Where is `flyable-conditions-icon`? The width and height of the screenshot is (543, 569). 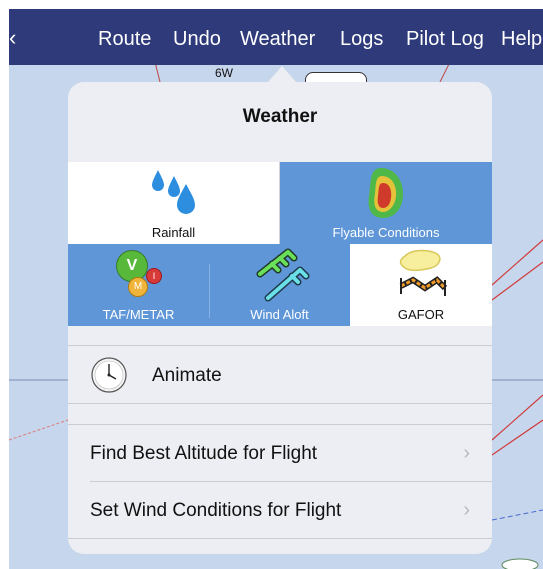 flyable-conditions-icon is located at coordinates (385, 193).